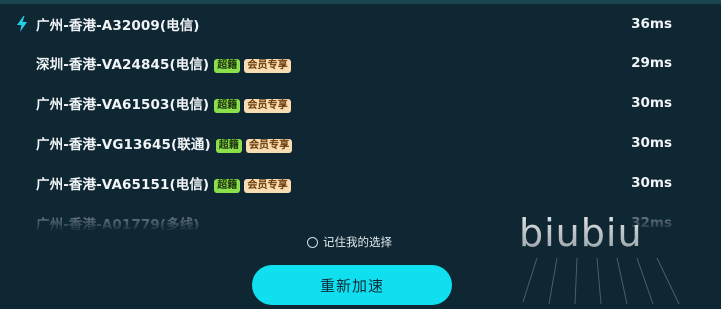  Describe the element at coordinates (163, 183) in the screenshot. I see `server-name: 广州-香港-VA65151(电信) 超籍 会员专享` at that location.